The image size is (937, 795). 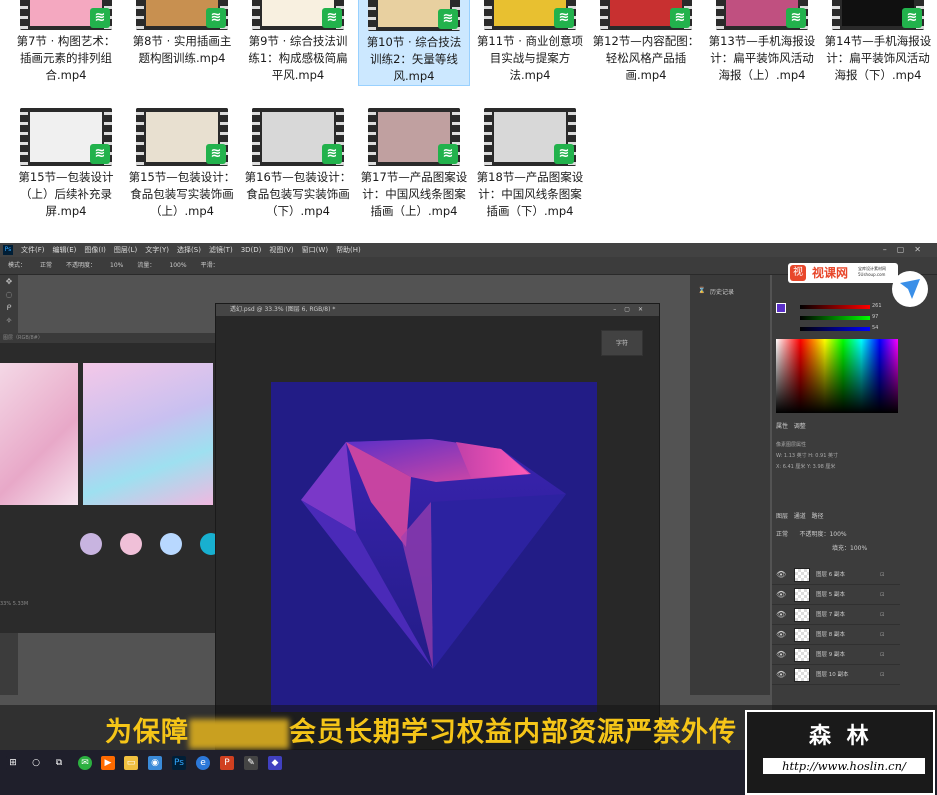 I want to click on g-slider, so click(x=835, y=318).